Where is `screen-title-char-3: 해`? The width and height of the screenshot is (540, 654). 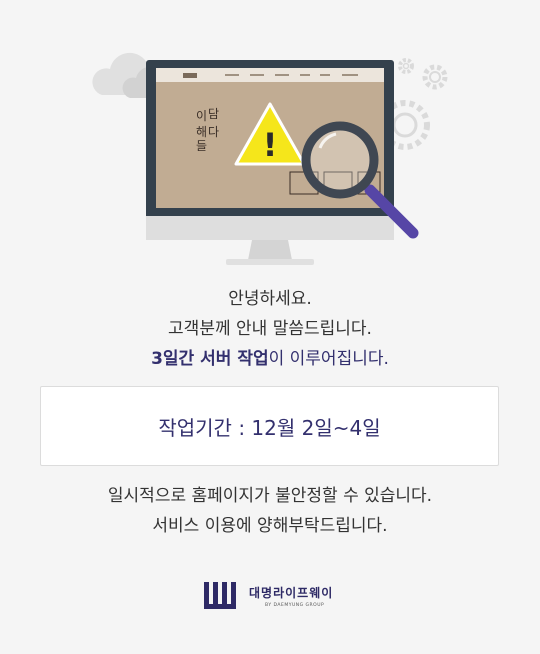
screen-title-char-3: 해 is located at coordinates (201, 132).